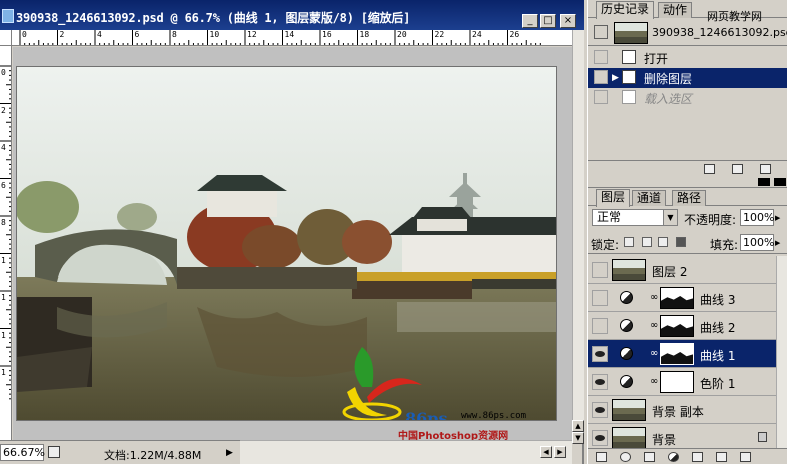 This screenshot has height=464, width=787. What do you see at coordinates (670, 272) in the screenshot?
I see `layer-name: 图层 2` at bounding box center [670, 272].